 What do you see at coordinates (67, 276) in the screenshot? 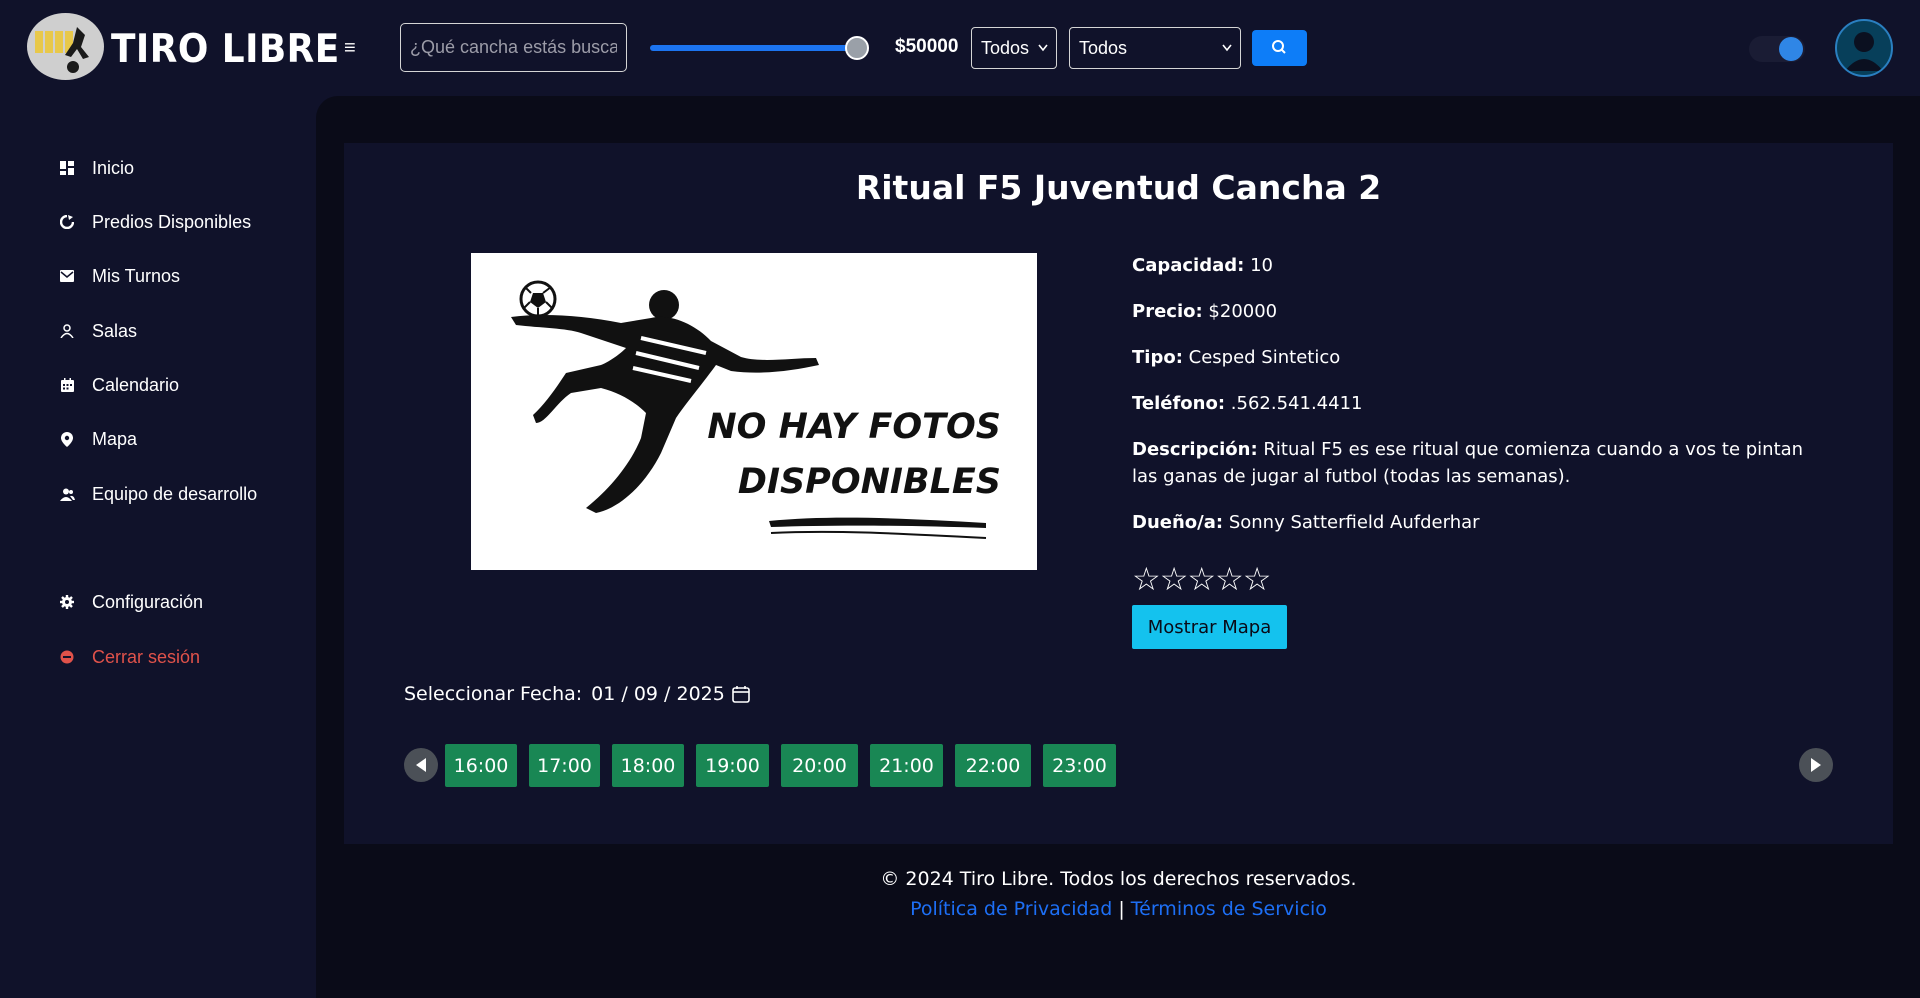
I see `envelope-icon` at bounding box center [67, 276].